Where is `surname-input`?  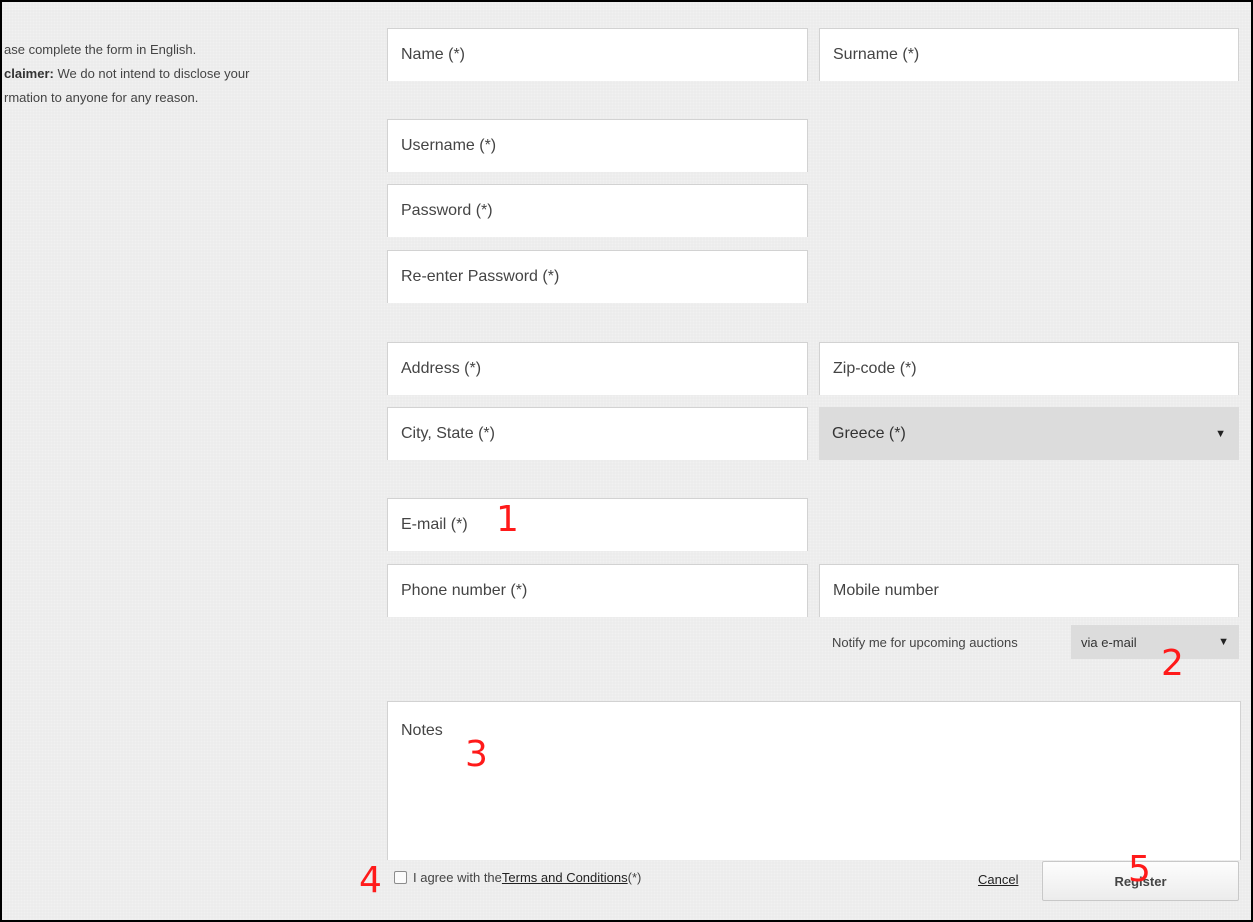 surname-input is located at coordinates (1029, 55).